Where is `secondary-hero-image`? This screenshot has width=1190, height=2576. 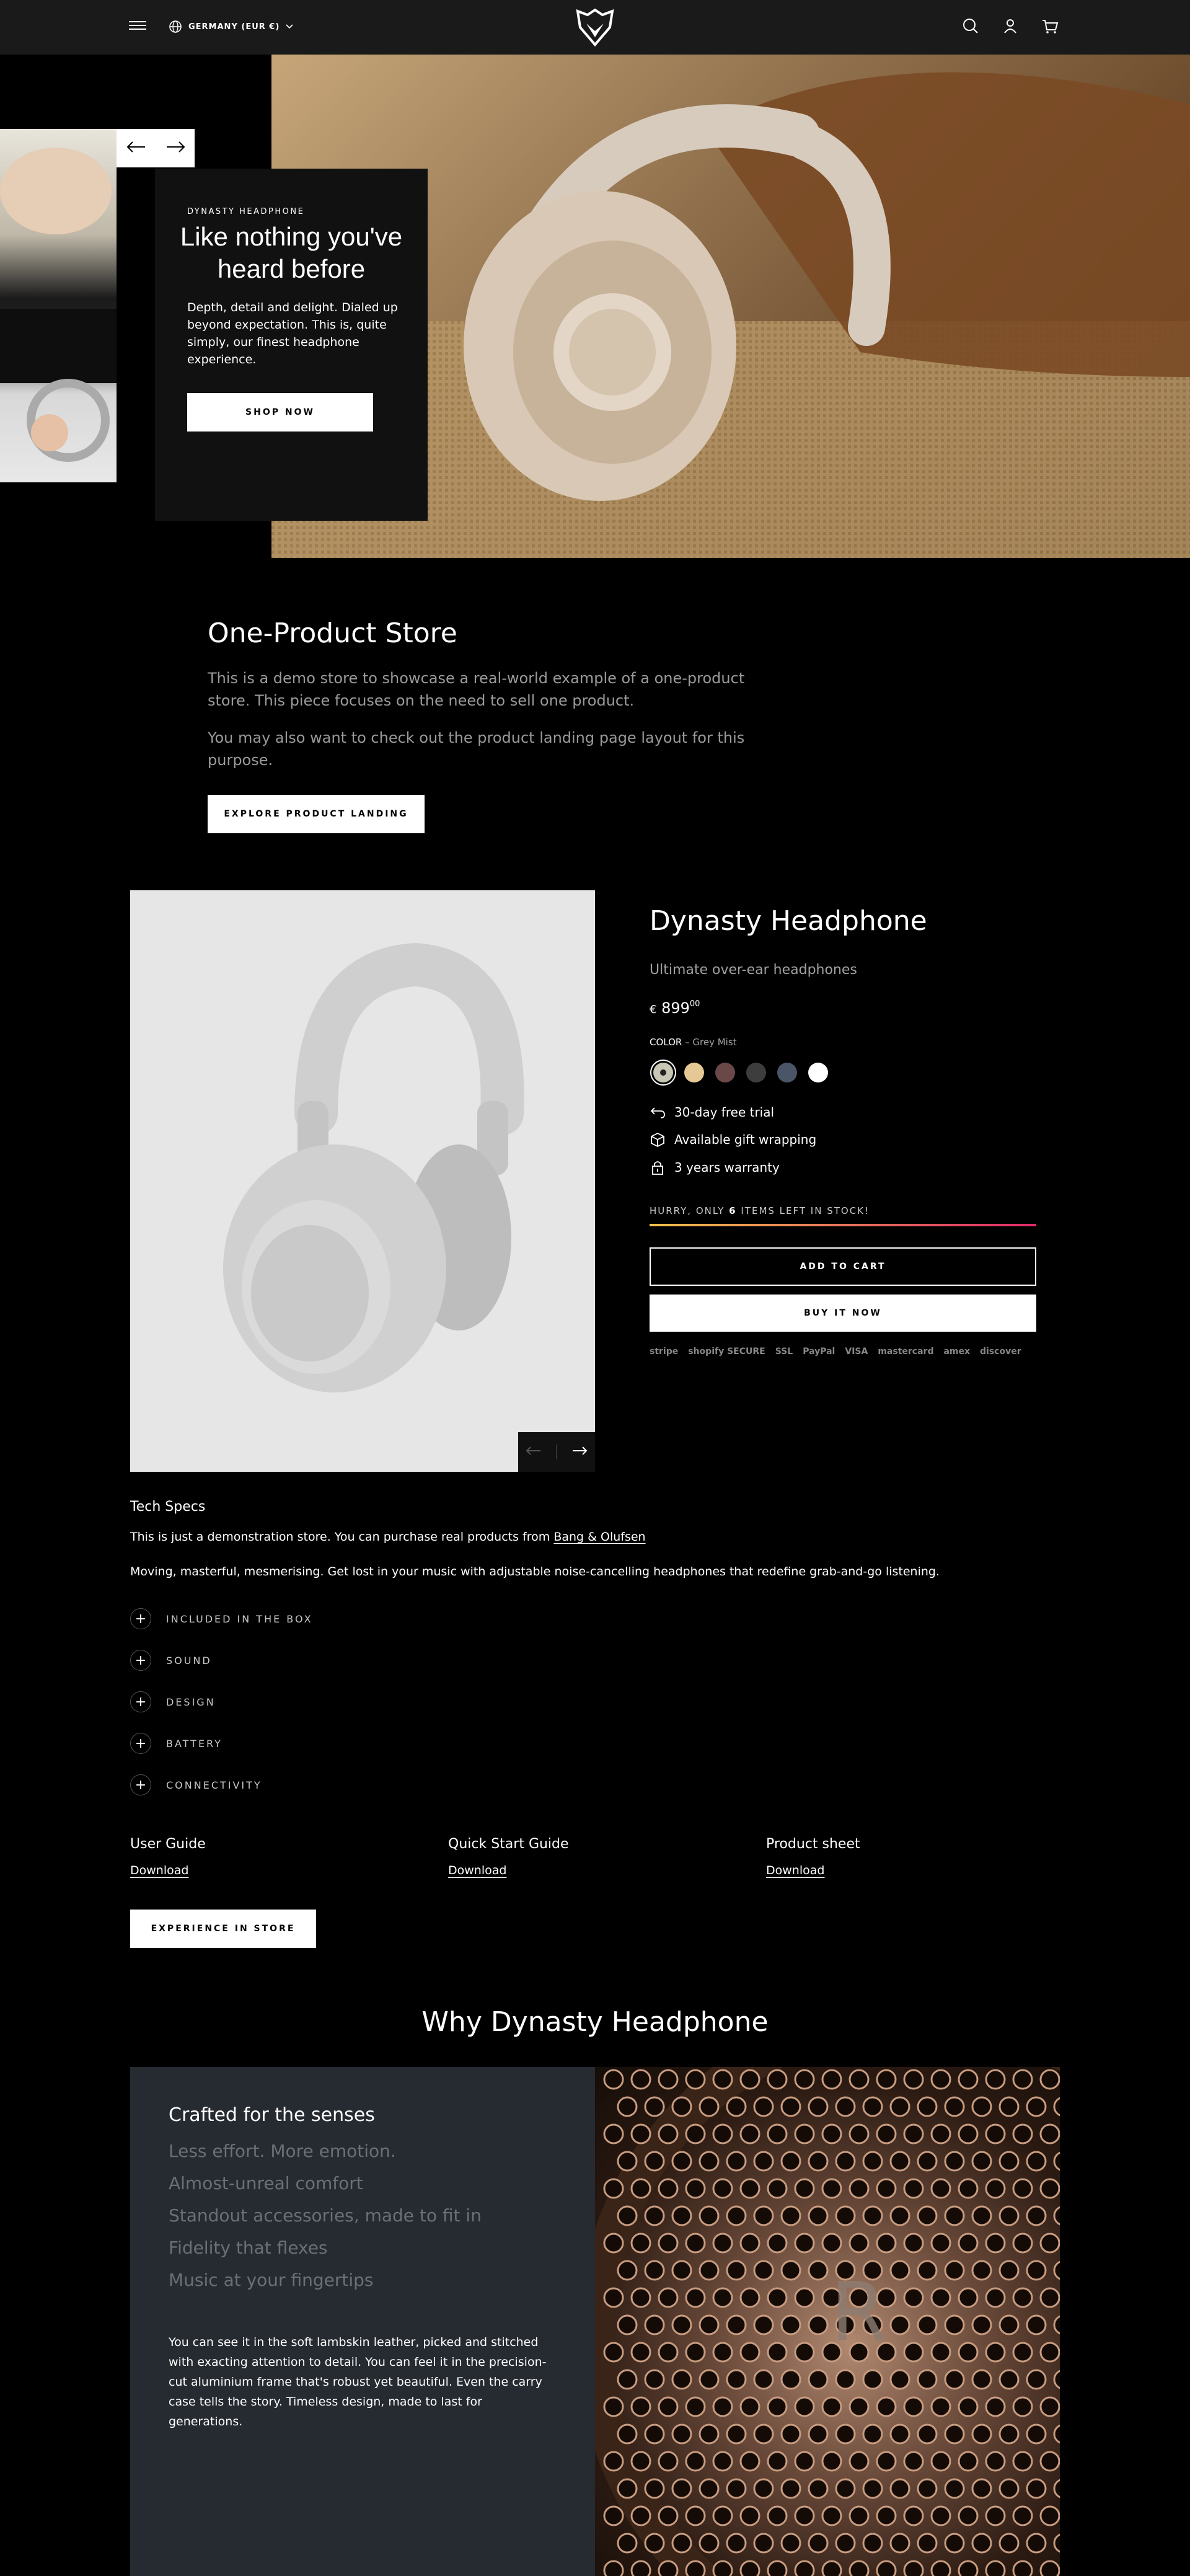 secondary-hero-image is located at coordinates (58, 305).